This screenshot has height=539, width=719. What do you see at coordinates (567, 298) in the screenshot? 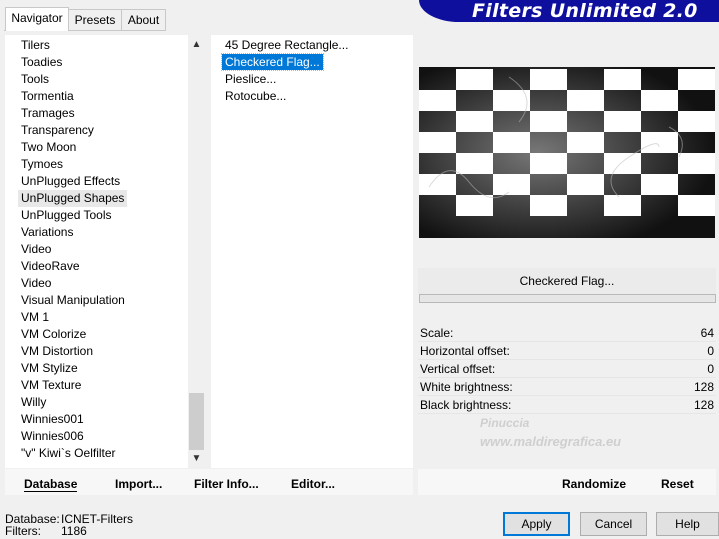
I see `progress-bar` at bounding box center [567, 298].